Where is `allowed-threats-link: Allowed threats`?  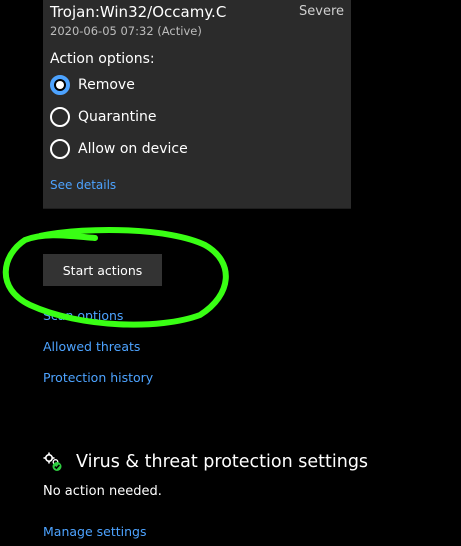
allowed-threats-link: Allowed threats is located at coordinates (91, 346).